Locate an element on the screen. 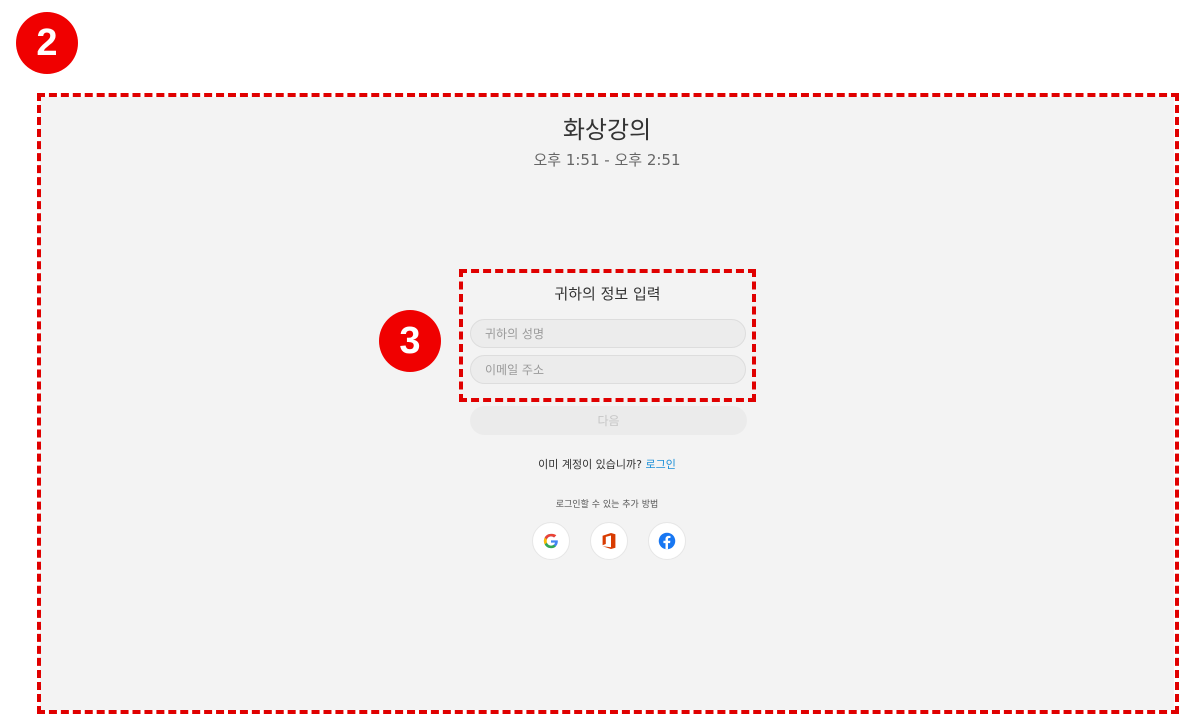 This screenshot has height=714, width=1191. google-login-button is located at coordinates (551, 541).